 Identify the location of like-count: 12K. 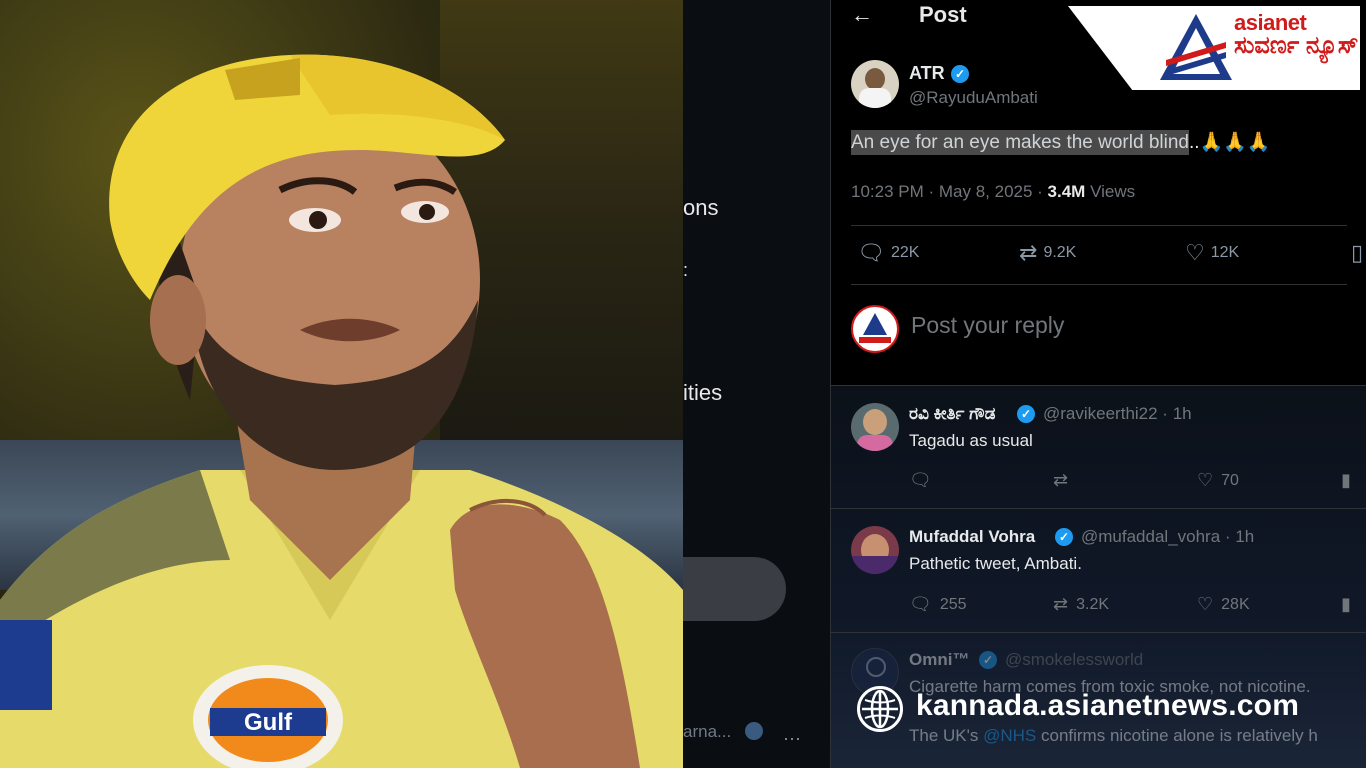
(1225, 252).